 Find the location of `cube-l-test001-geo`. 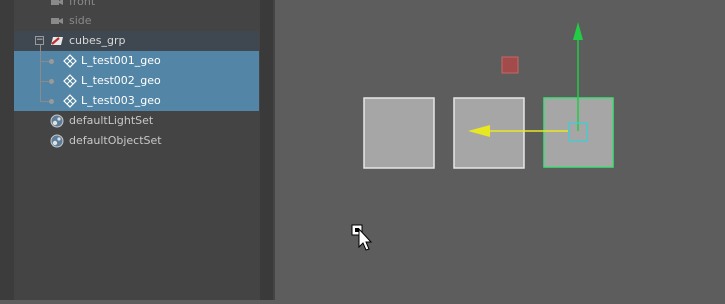

cube-l-test001-geo is located at coordinates (399, 133).